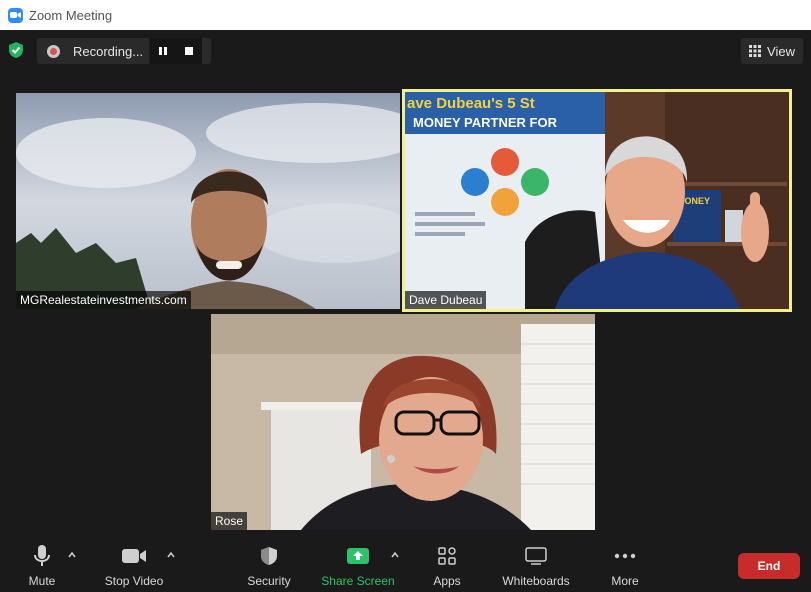  I want to click on title-bar: Zoom Meeting, so click(405, 15).